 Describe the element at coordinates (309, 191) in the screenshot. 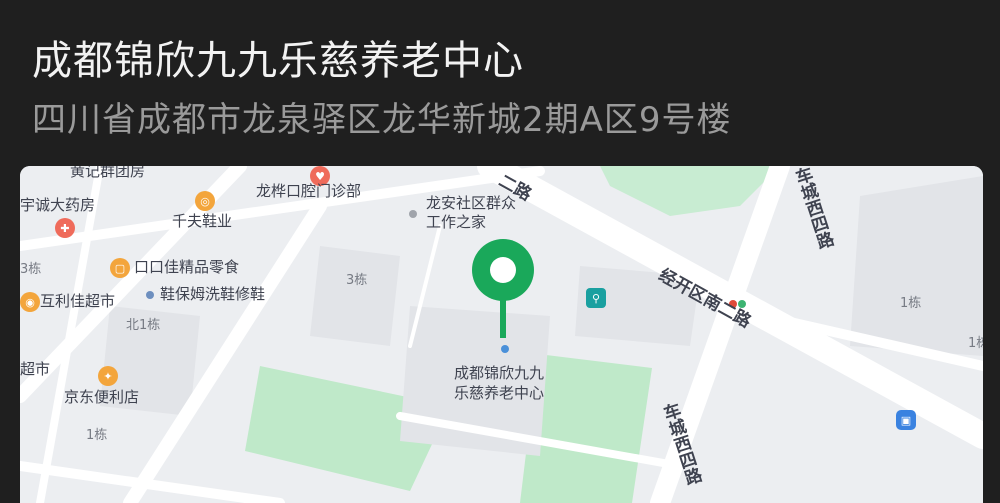

I see `map-label: 龙桦口腔门诊部` at that location.